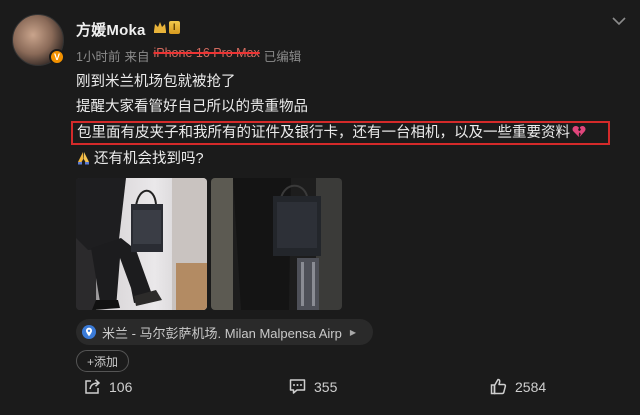 This screenshot has height=415, width=640. I want to click on thumbs-up-icon, so click(498, 386).